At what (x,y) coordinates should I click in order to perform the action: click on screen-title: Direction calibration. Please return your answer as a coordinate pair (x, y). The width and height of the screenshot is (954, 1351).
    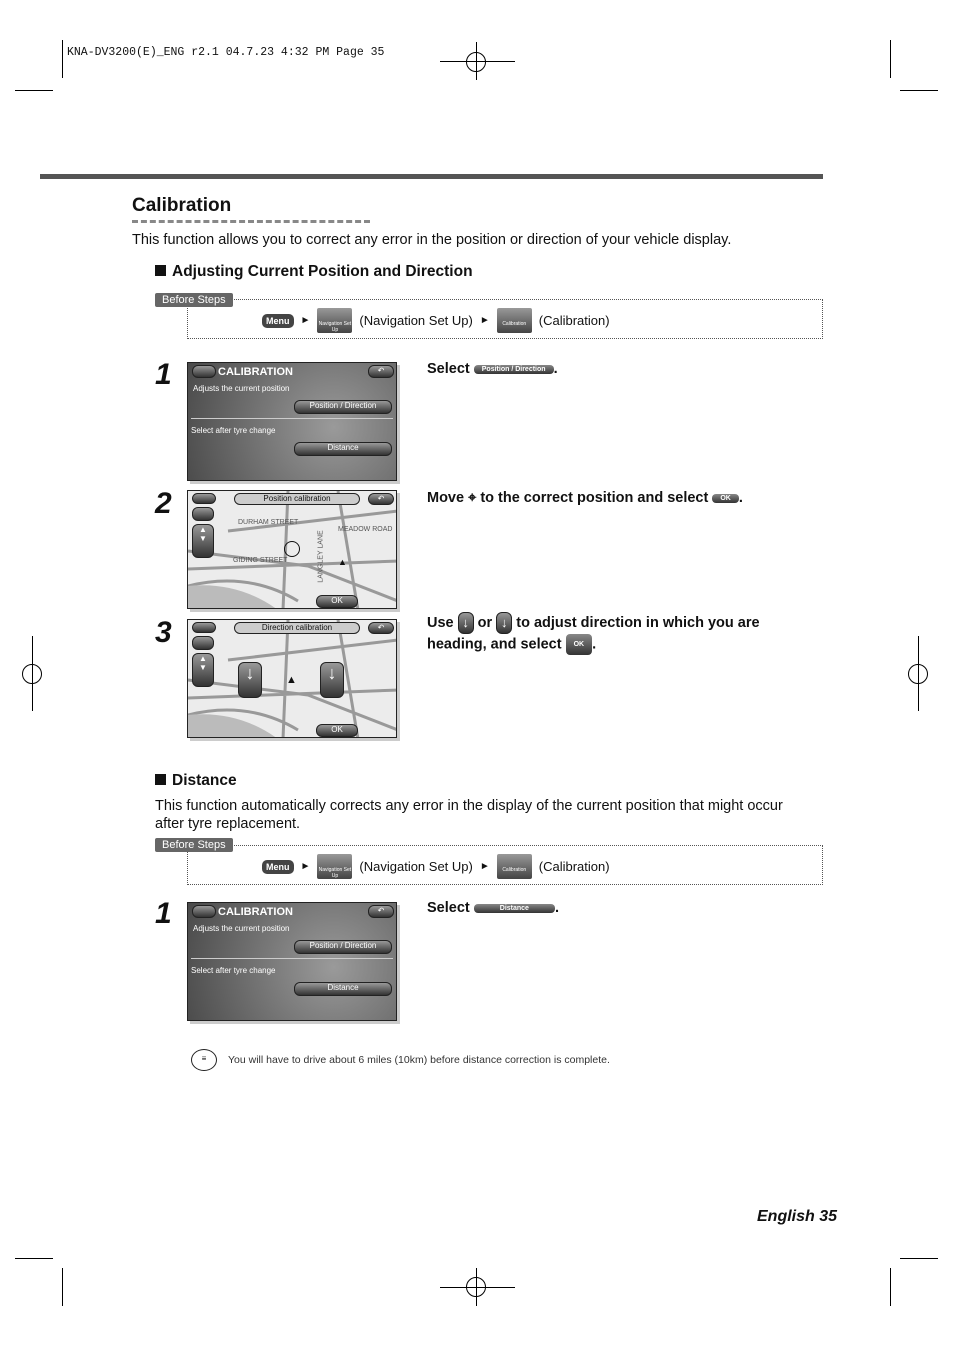
    Looking at the image, I should click on (297, 628).